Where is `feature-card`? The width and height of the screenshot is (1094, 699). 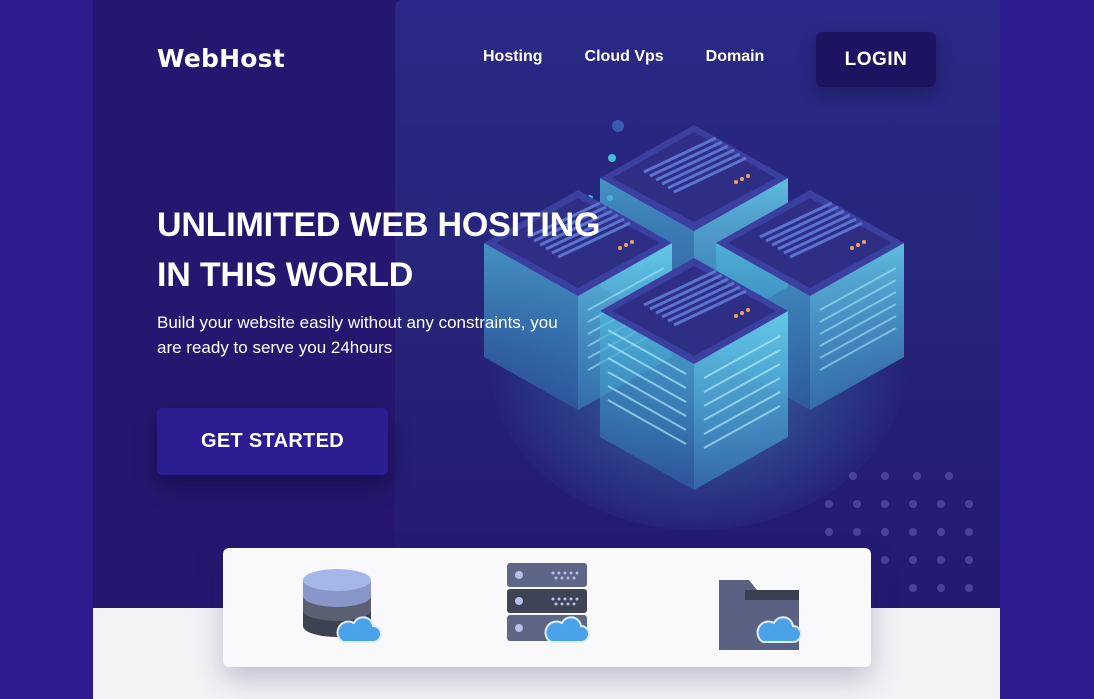
feature-card is located at coordinates (547, 607).